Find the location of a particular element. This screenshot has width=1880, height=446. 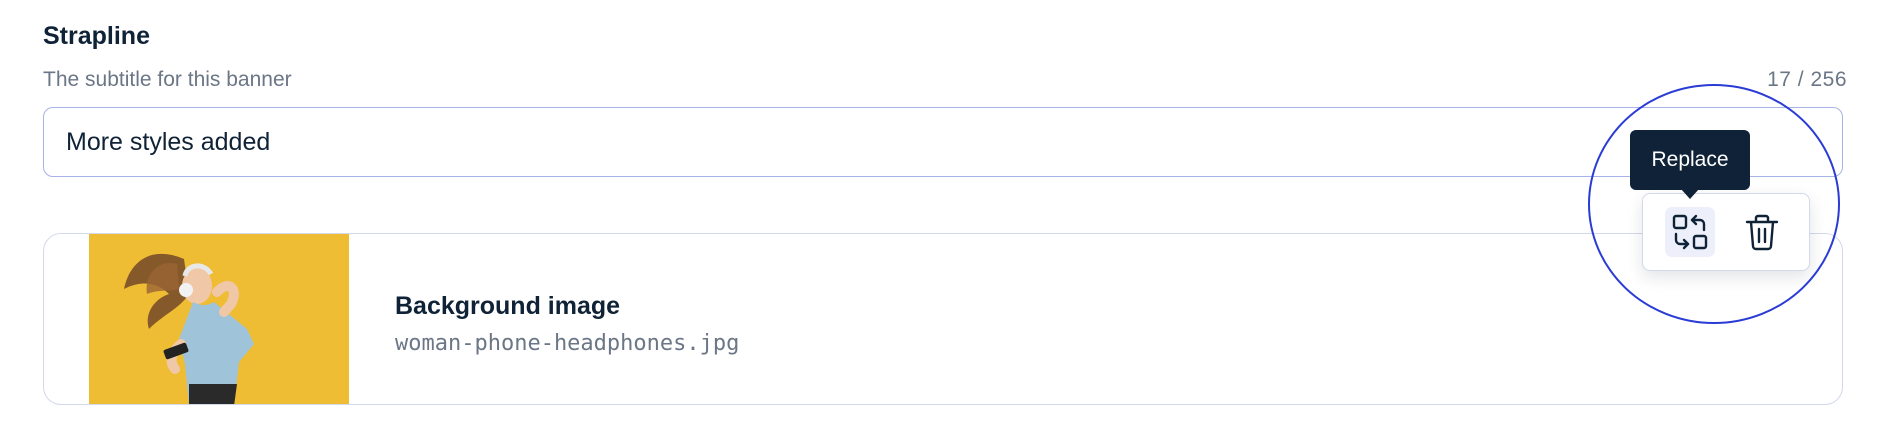

delete-button is located at coordinates (1762, 232).